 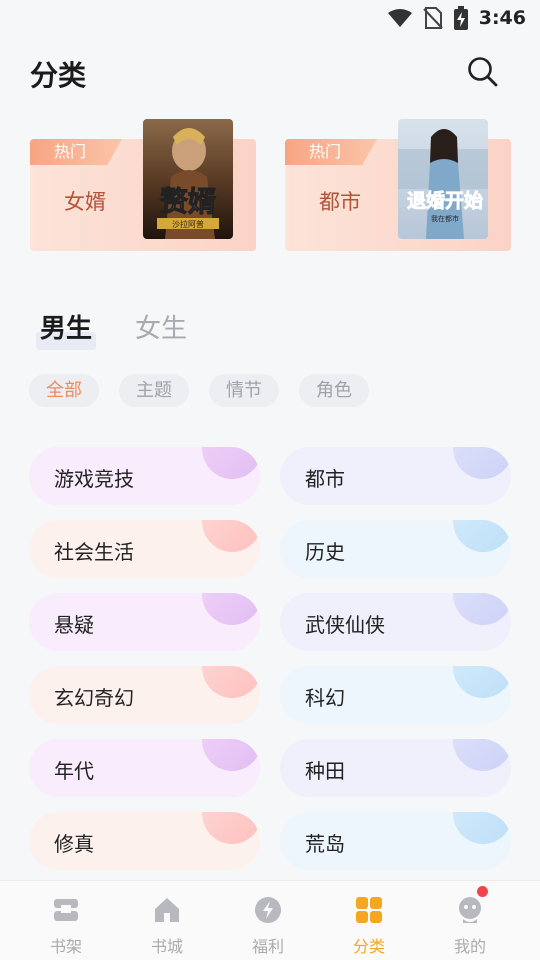 What do you see at coordinates (199, 390) in the screenshot?
I see `filter-chips: 全部 主题 情节 角色` at bounding box center [199, 390].